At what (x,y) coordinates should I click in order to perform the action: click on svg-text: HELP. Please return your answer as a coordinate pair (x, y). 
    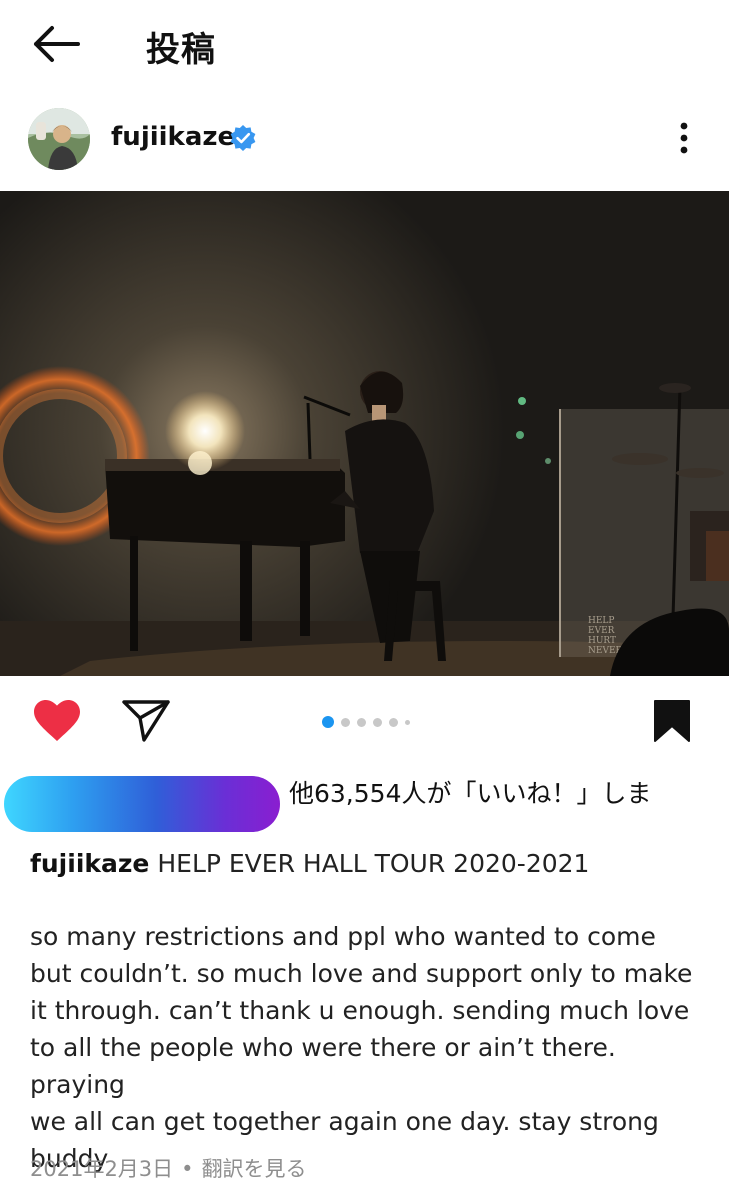
    Looking at the image, I should click on (601, 621).